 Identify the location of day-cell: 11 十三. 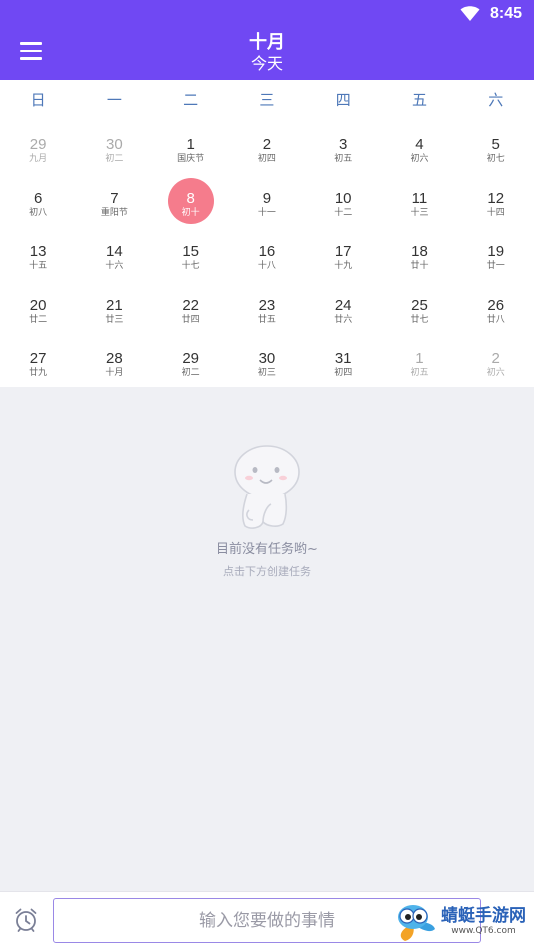
(419, 210).